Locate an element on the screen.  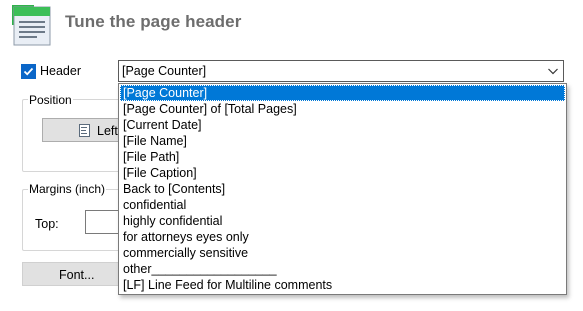
checkmark-icon is located at coordinates (28, 71).